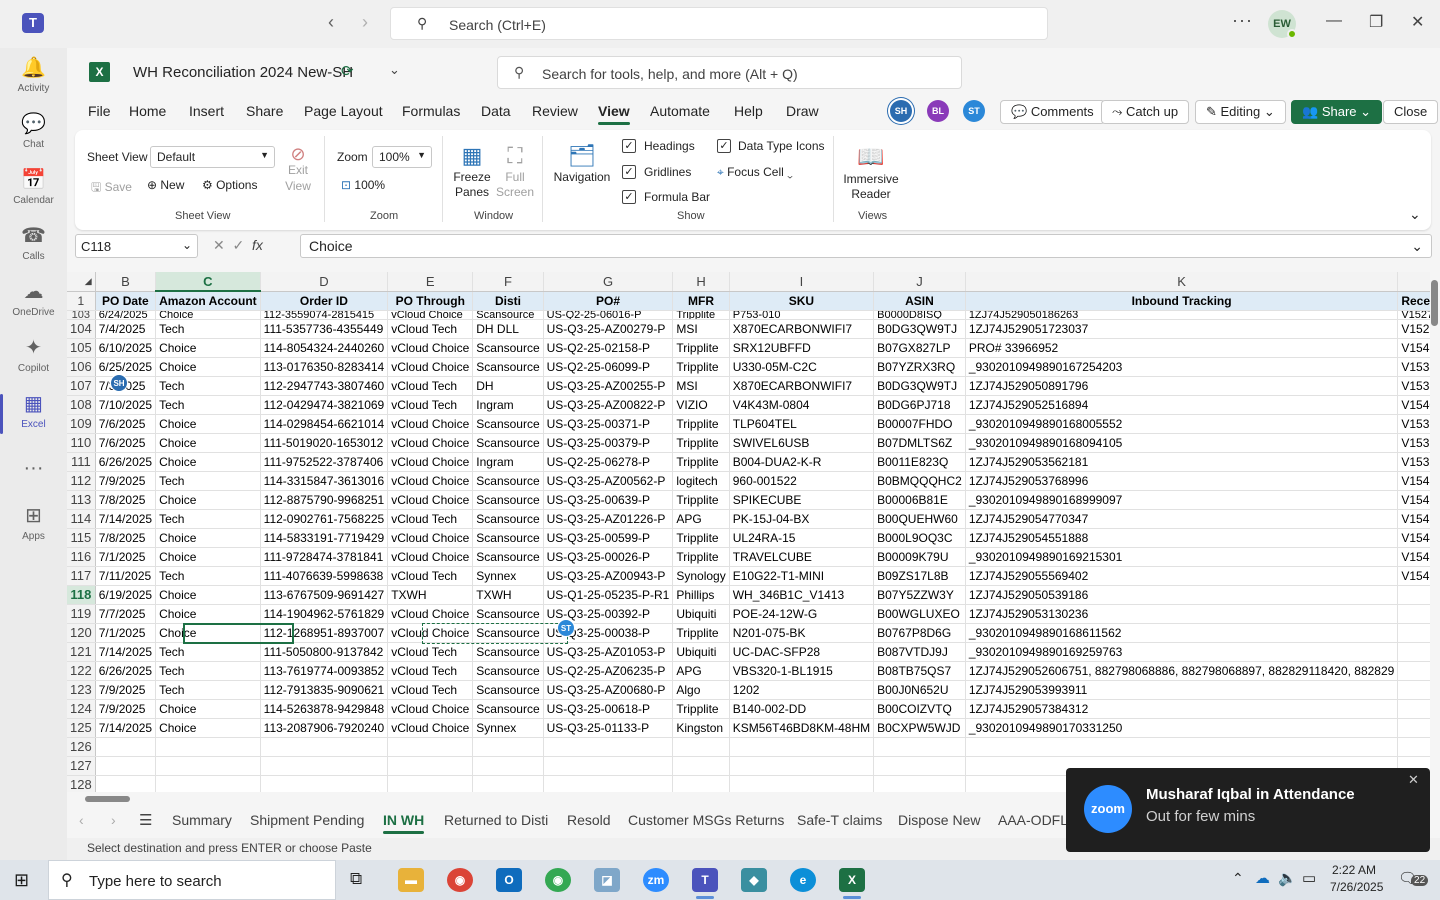 The height and width of the screenshot is (900, 1440). Describe the element at coordinates (324, 405) in the screenshot. I see `cell: 112-0429474-3821069` at that location.